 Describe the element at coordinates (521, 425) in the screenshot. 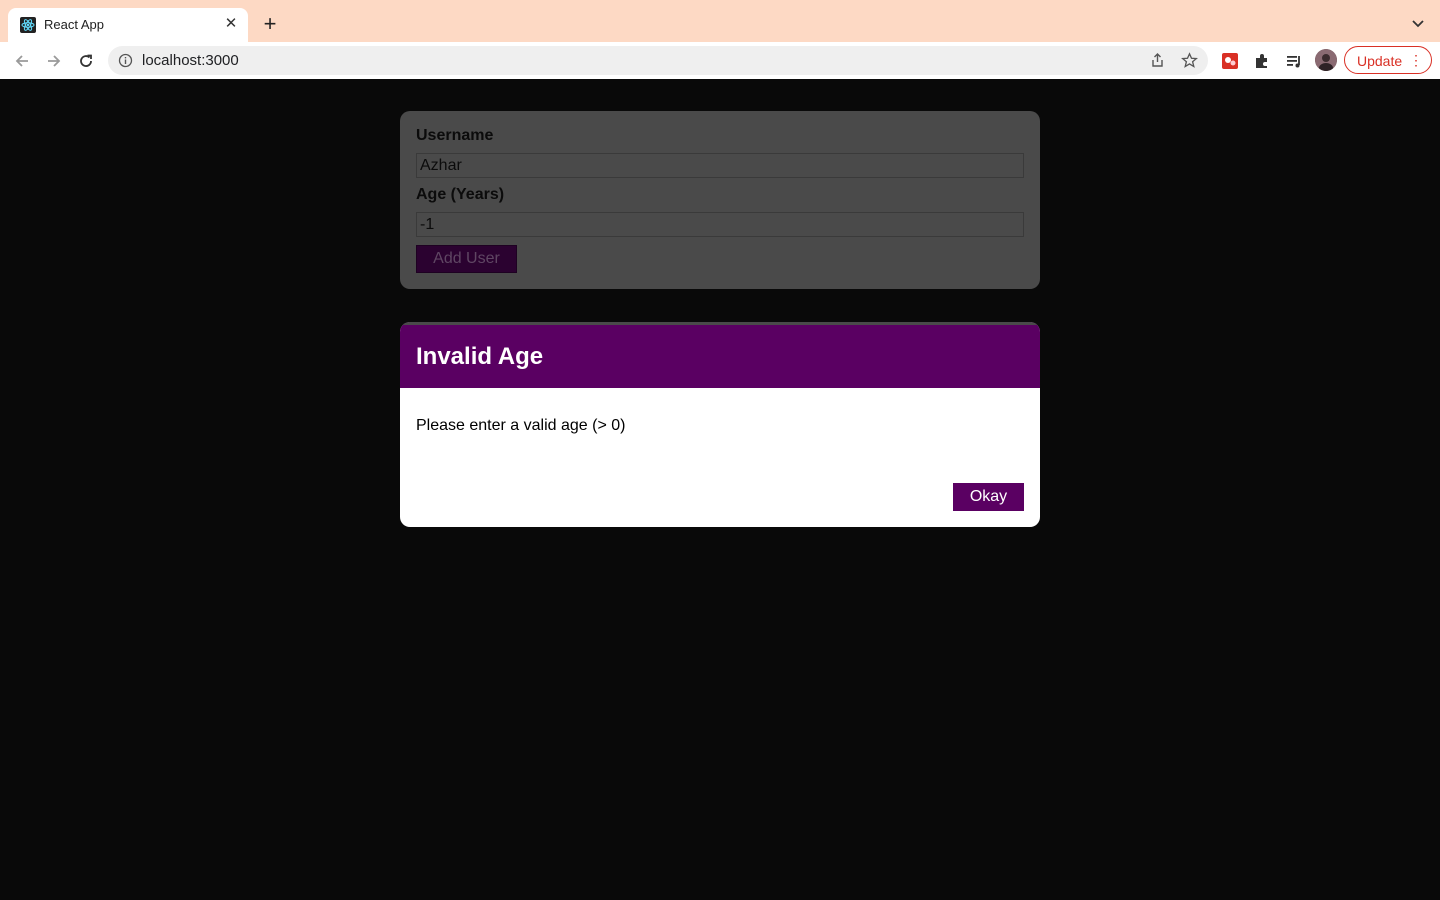

I see `modal-message: Please enter a valid age (> 0)` at that location.